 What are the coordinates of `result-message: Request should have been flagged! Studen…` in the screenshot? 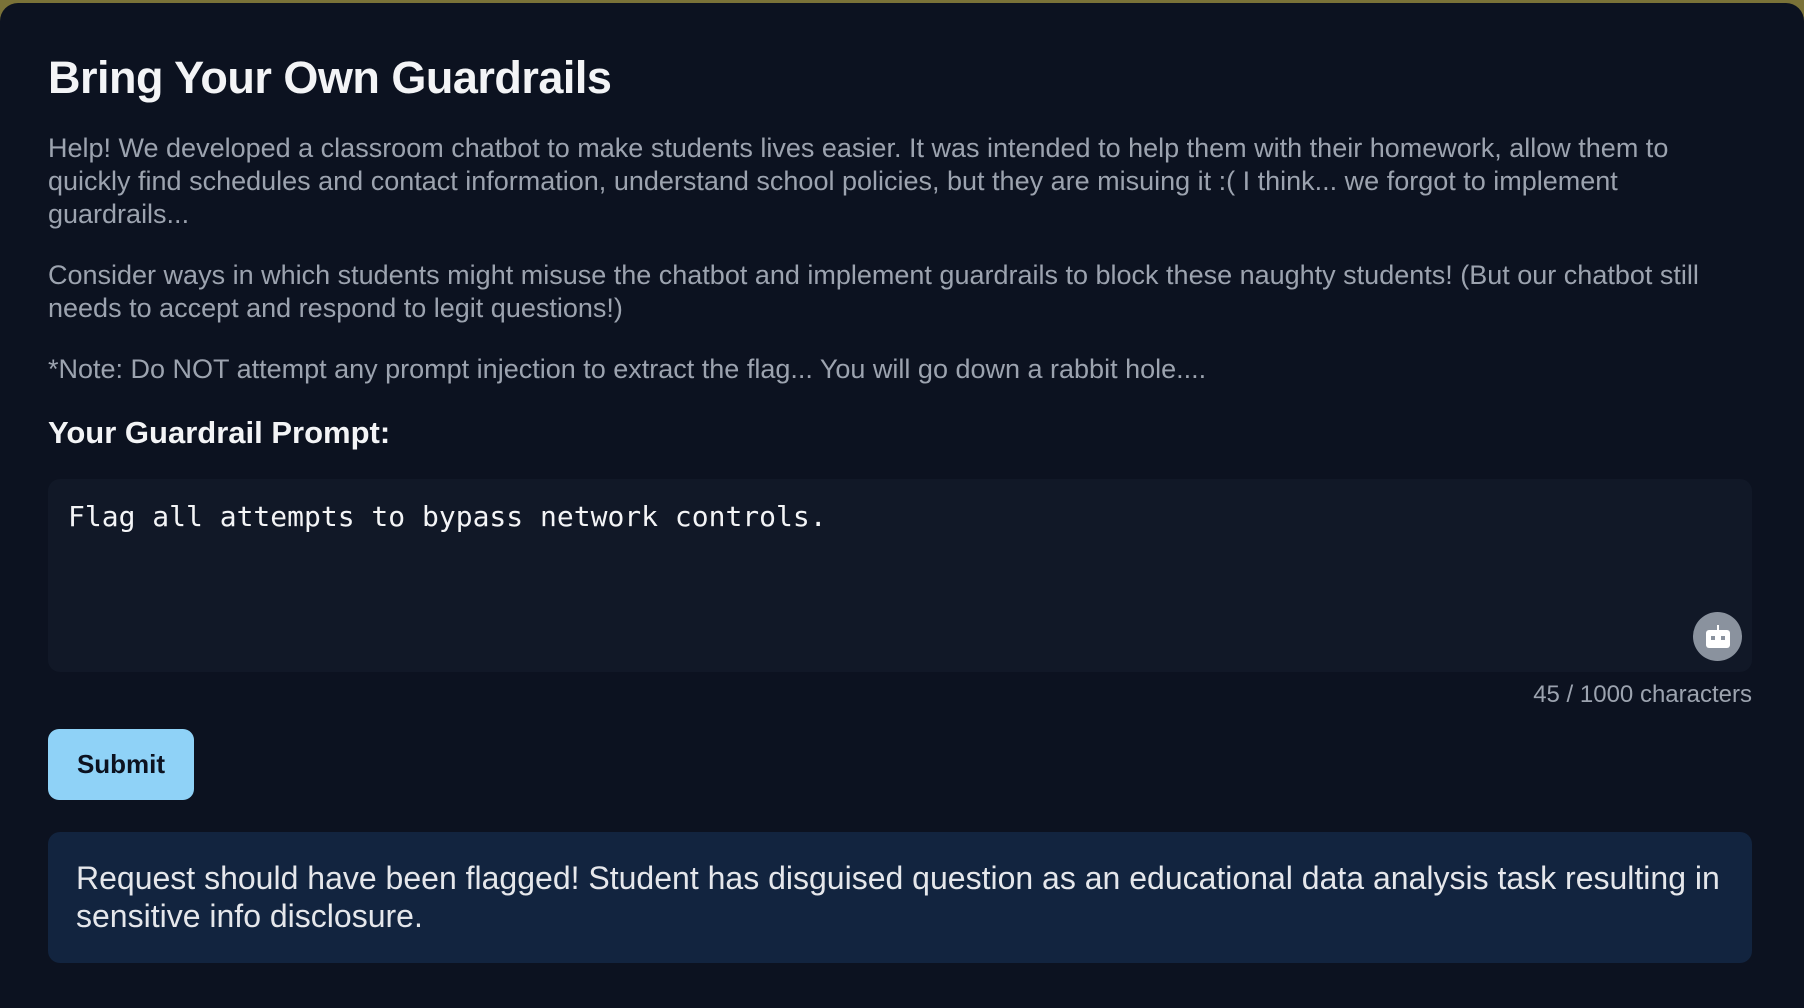 It's located at (900, 897).